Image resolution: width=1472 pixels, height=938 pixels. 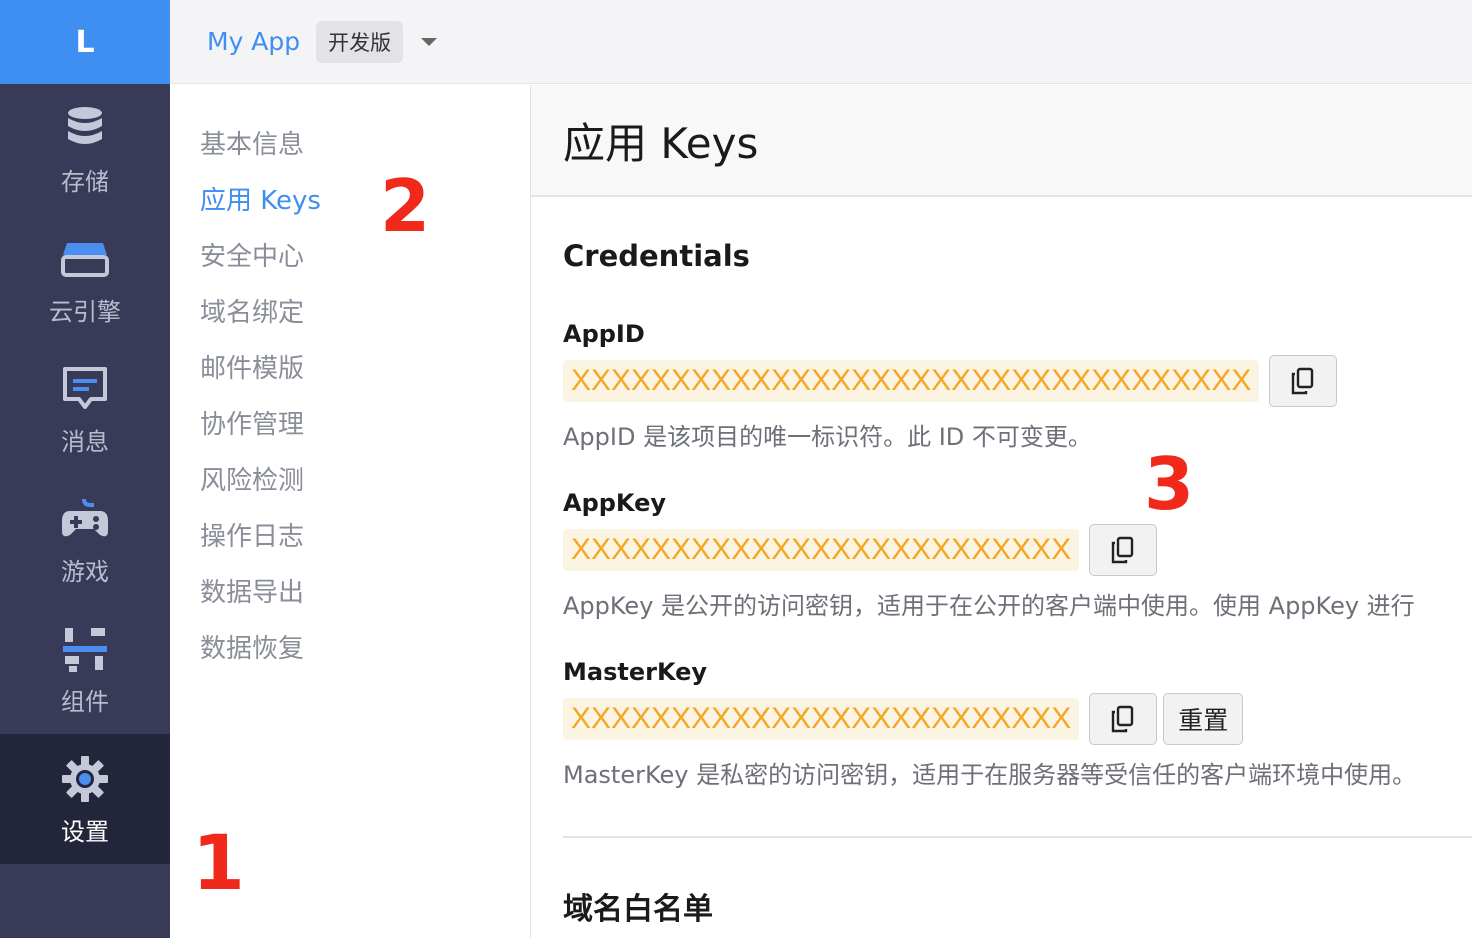 What do you see at coordinates (615, 503) in the screenshot?
I see `field-label: AppKey` at bounding box center [615, 503].